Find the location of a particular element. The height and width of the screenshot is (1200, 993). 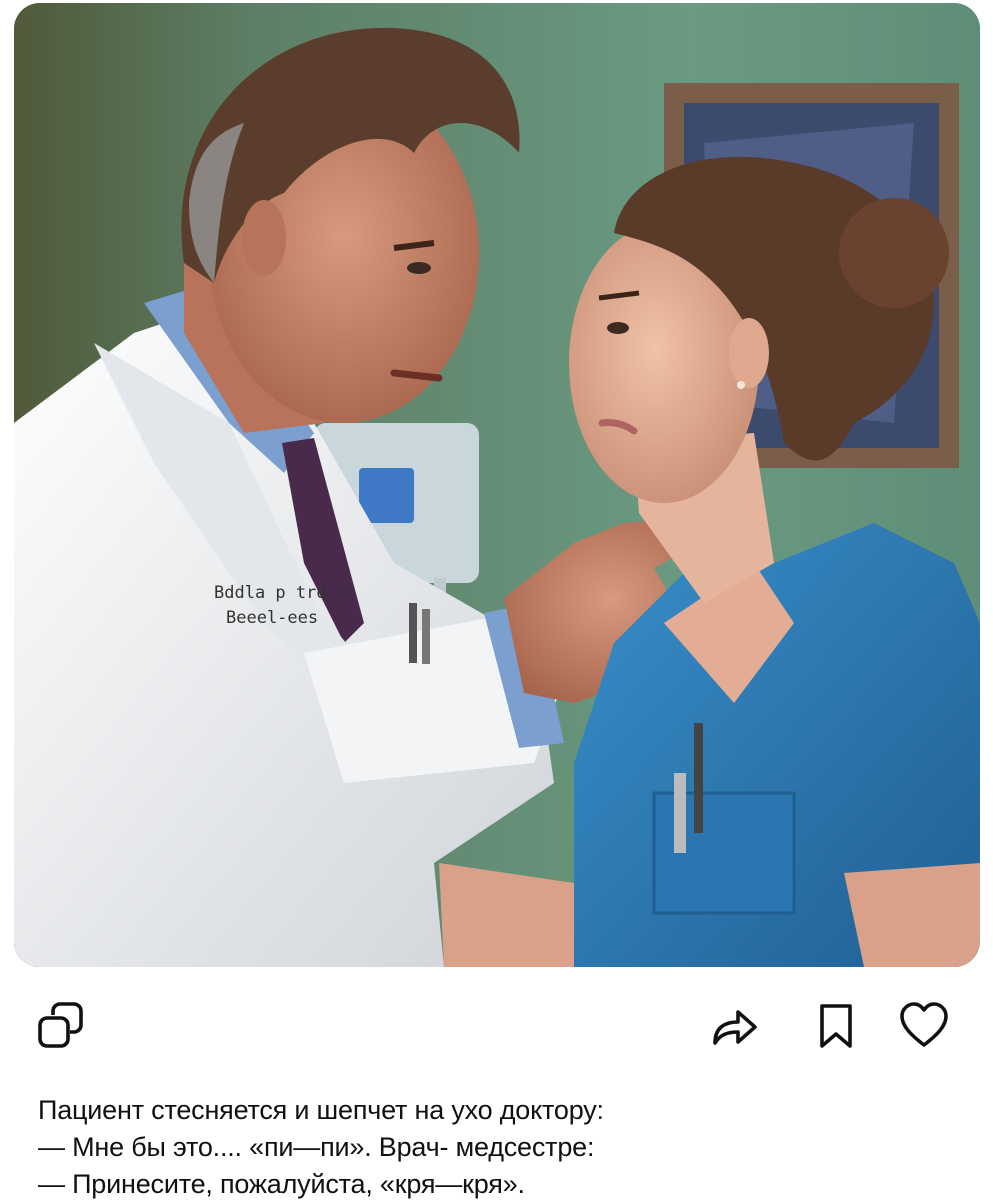

coat-embroidery-line1: Bddla p trd.l. is located at coordinates (285, 593).